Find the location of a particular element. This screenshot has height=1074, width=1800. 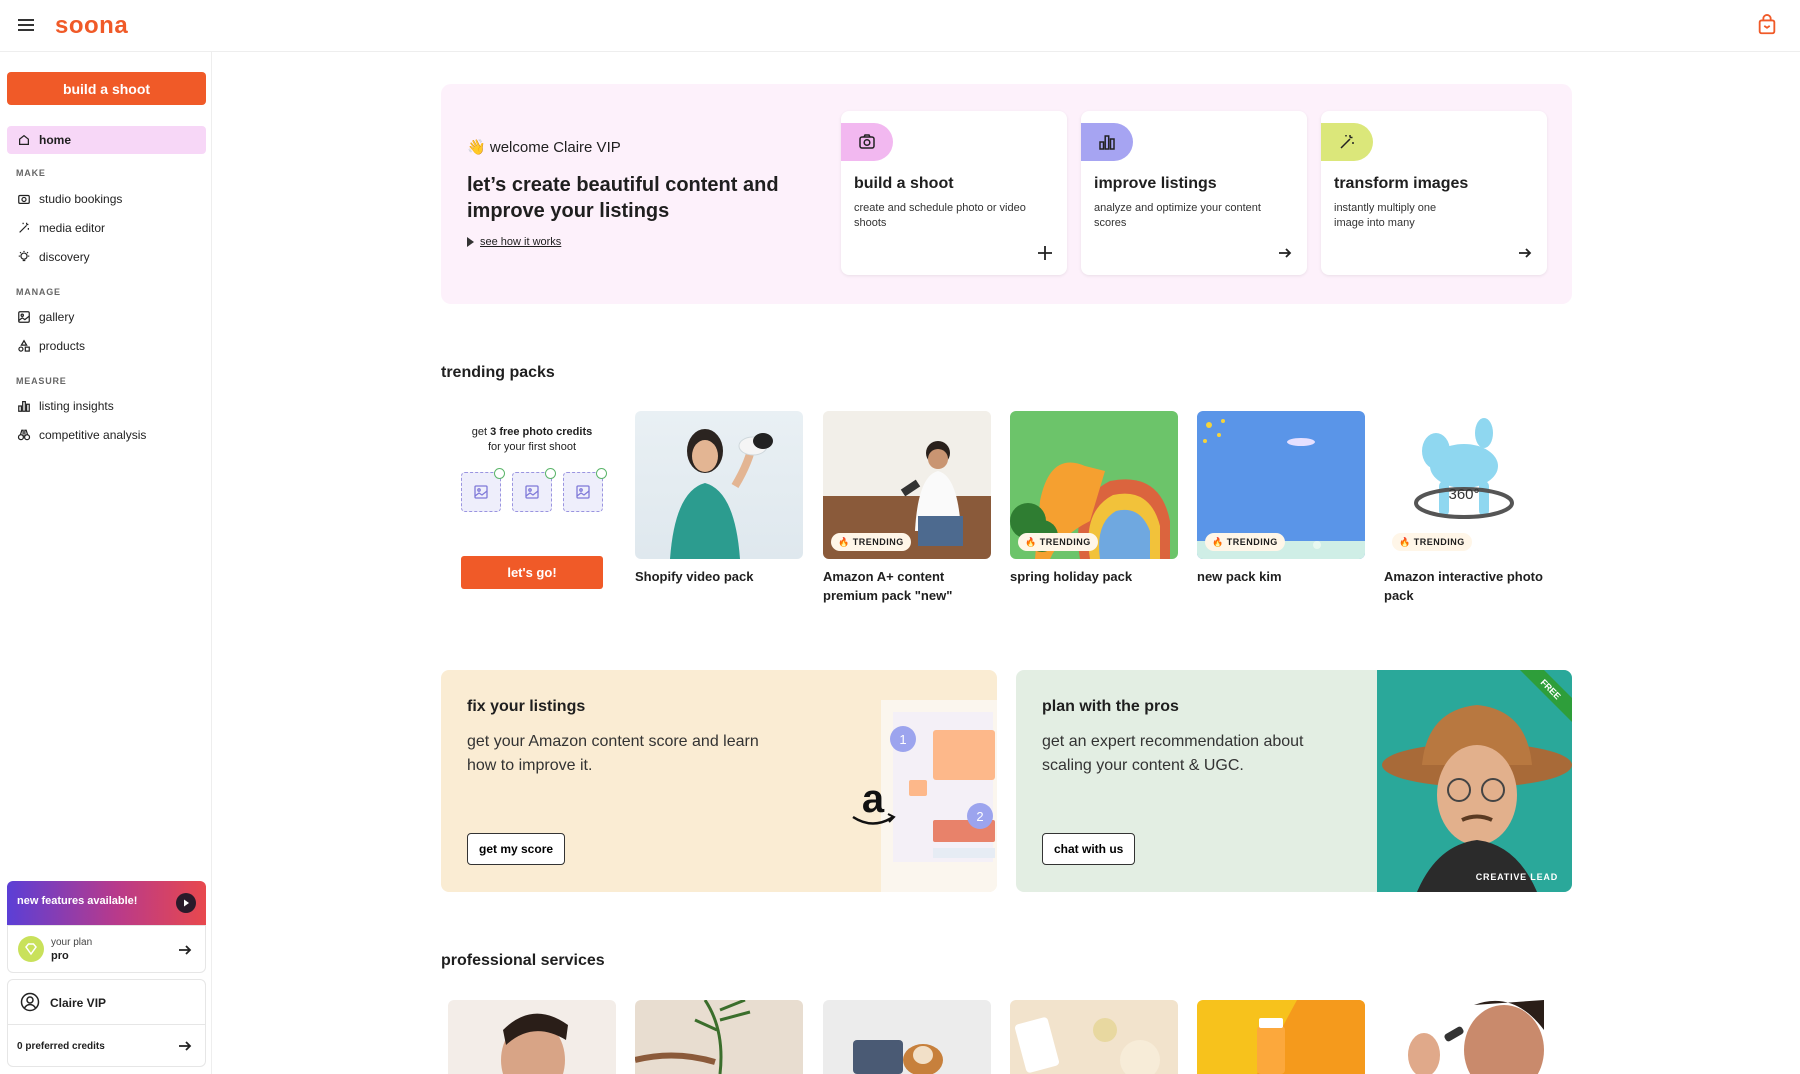

sidebar-item-discovery: discovery is located at coordinates (53, 257).